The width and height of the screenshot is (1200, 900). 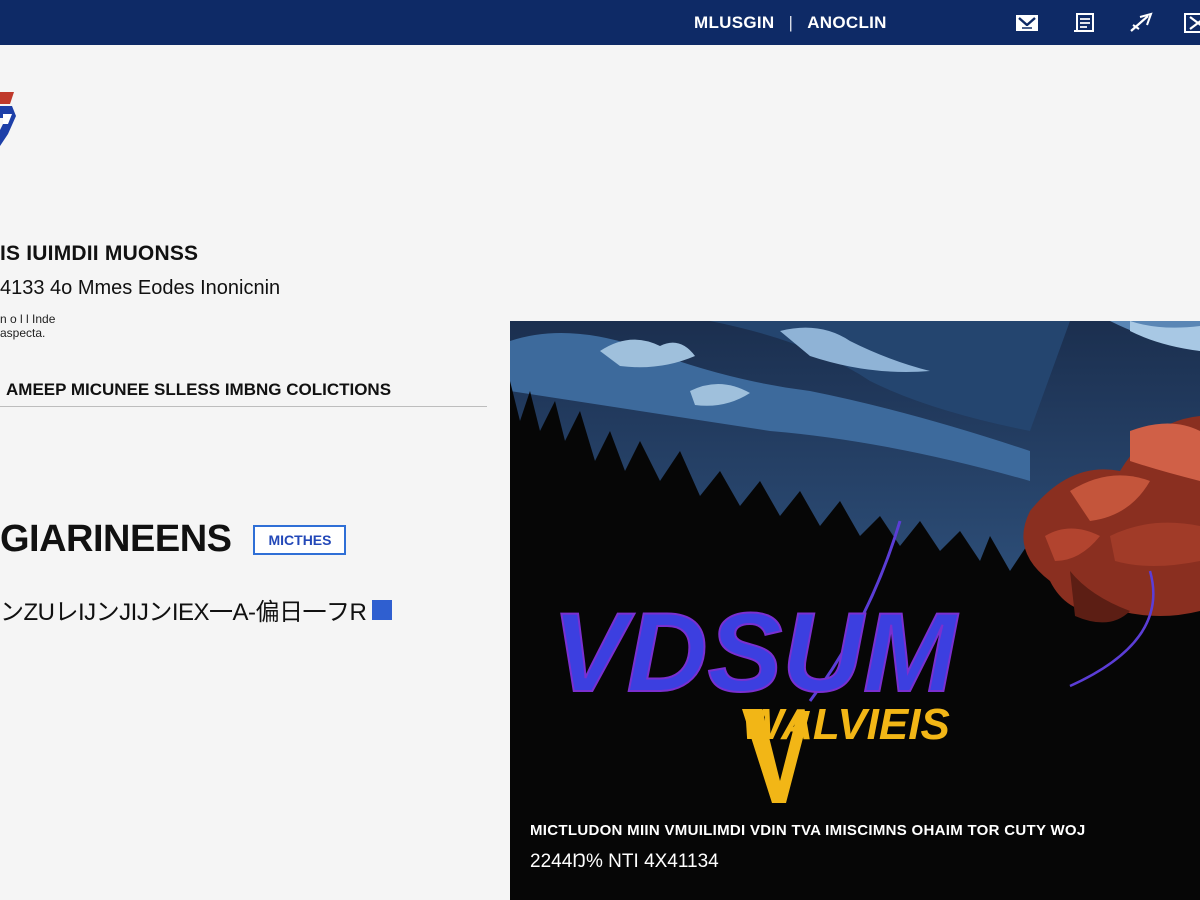 What do you see at coordinates (1191, 23) in the screenshot?
I see `close-icon` at bounding box center [1191, 23].